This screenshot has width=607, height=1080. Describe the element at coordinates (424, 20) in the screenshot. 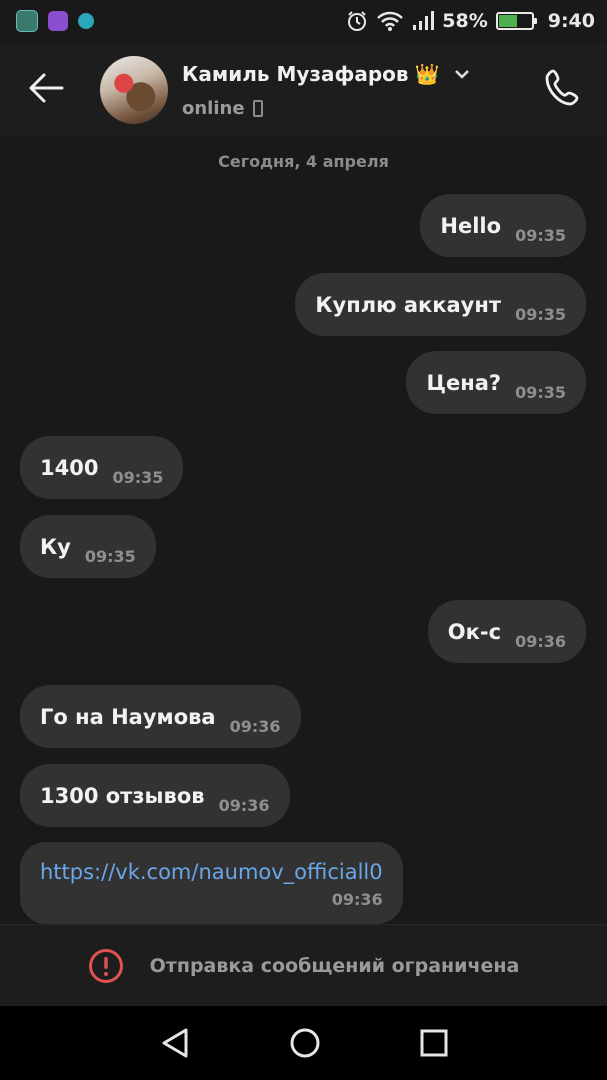

I see `signal-icon` at that location.